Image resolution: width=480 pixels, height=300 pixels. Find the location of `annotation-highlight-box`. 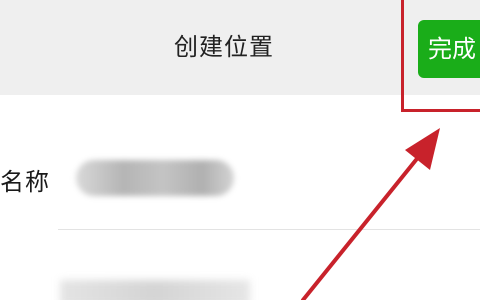

annotation-highlight-box is located at coordinates (440, 56).